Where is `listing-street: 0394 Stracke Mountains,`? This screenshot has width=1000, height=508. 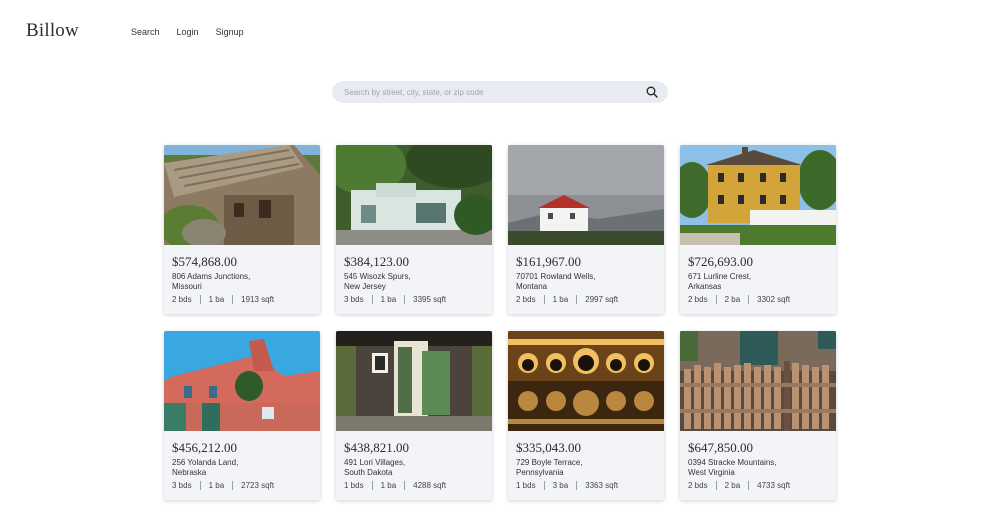
listing-street: 0394 Stracke Mountains, is located at coordinates (732, 462).